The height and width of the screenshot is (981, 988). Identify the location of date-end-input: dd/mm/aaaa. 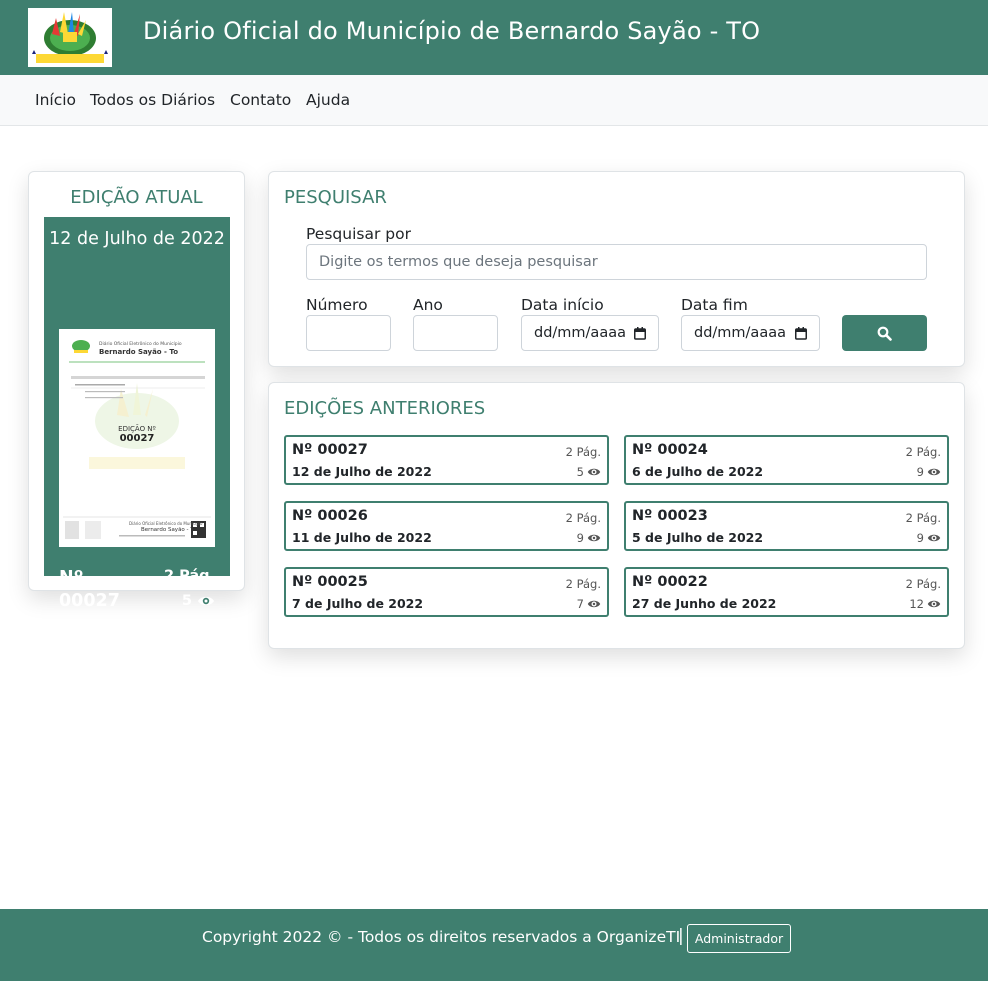
(750, 333).